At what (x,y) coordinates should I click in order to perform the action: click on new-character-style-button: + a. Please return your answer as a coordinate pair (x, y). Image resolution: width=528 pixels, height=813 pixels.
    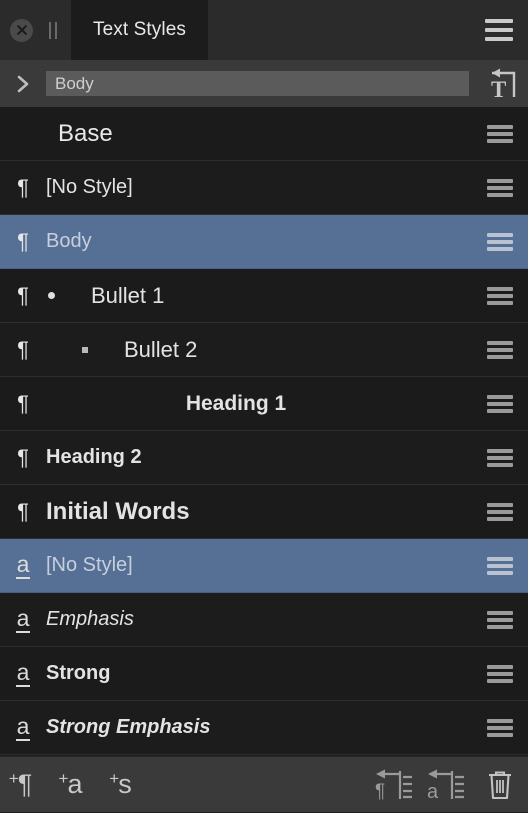
    Looking at the image, I should click on (75, 785).